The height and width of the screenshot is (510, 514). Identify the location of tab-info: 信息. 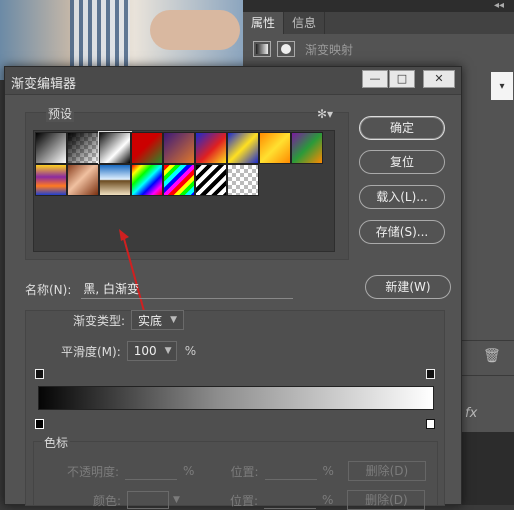
(305, 23).